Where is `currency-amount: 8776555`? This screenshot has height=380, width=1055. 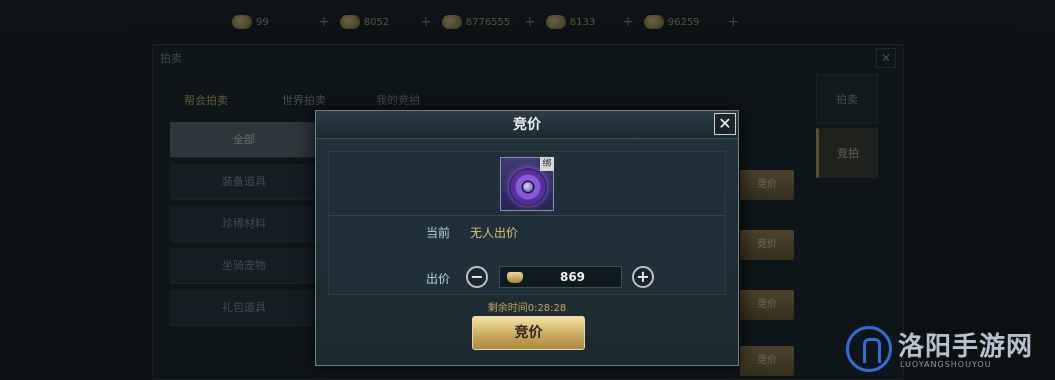 currency-amount: 8776555 is located at coordinates (488, 22).